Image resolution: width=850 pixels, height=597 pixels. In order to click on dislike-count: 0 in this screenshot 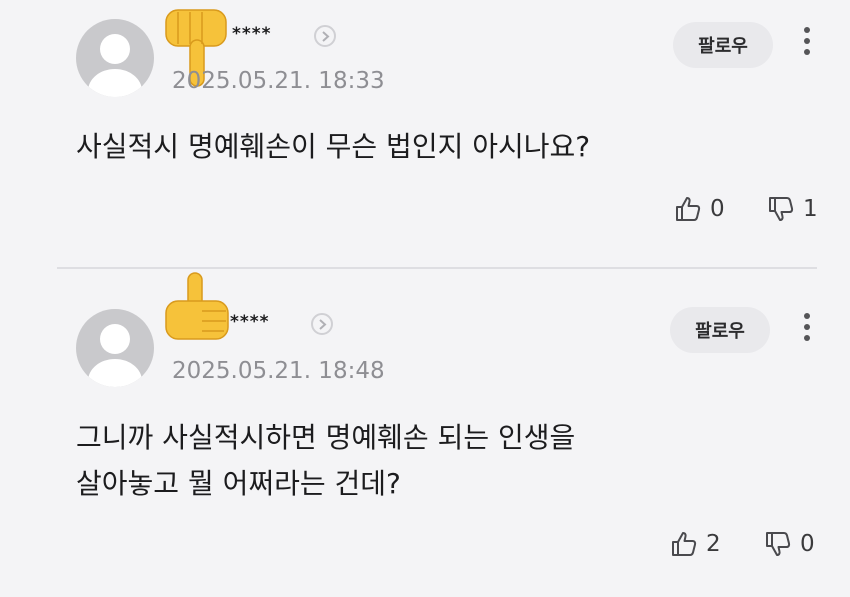, I will do `click(807, 544)`.